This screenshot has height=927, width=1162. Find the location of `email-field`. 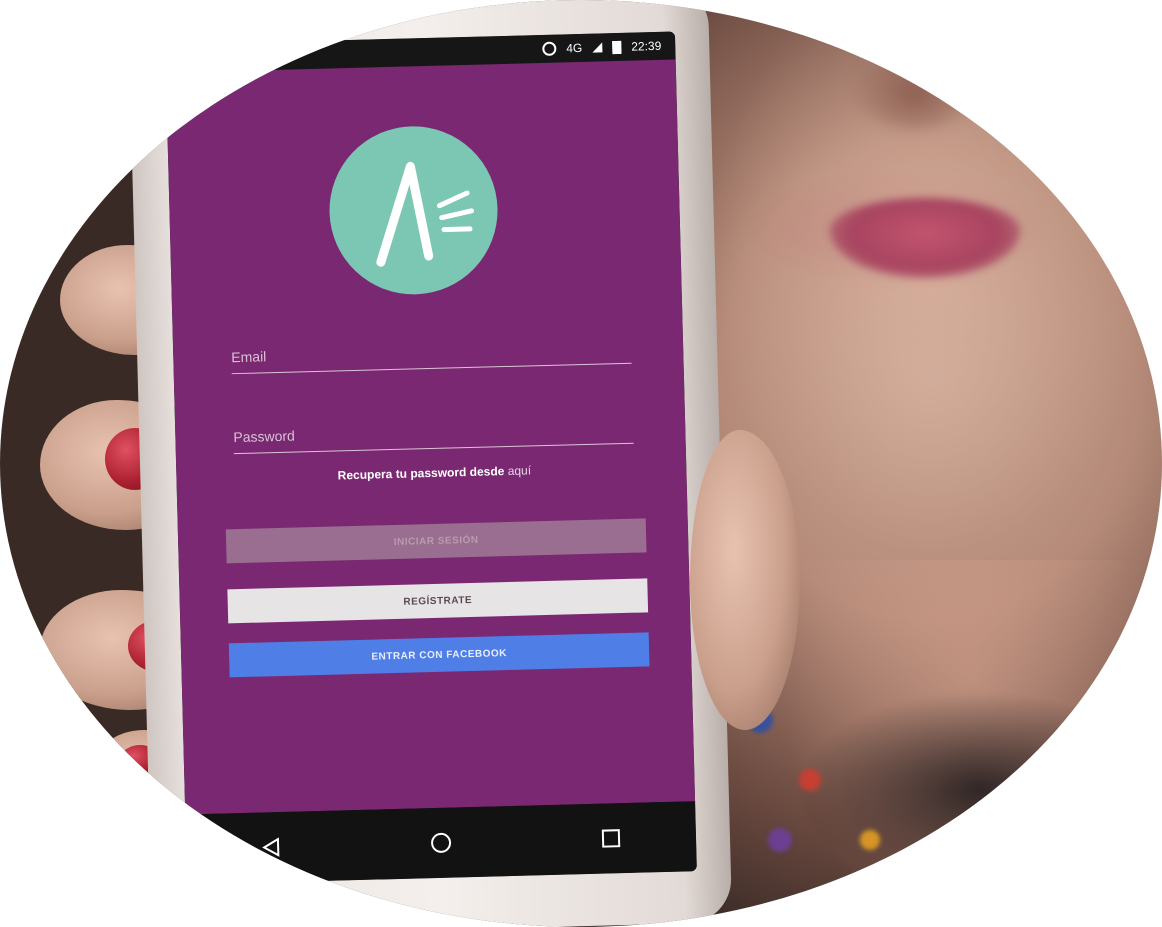

email-field is located at coordinates (431, 352).